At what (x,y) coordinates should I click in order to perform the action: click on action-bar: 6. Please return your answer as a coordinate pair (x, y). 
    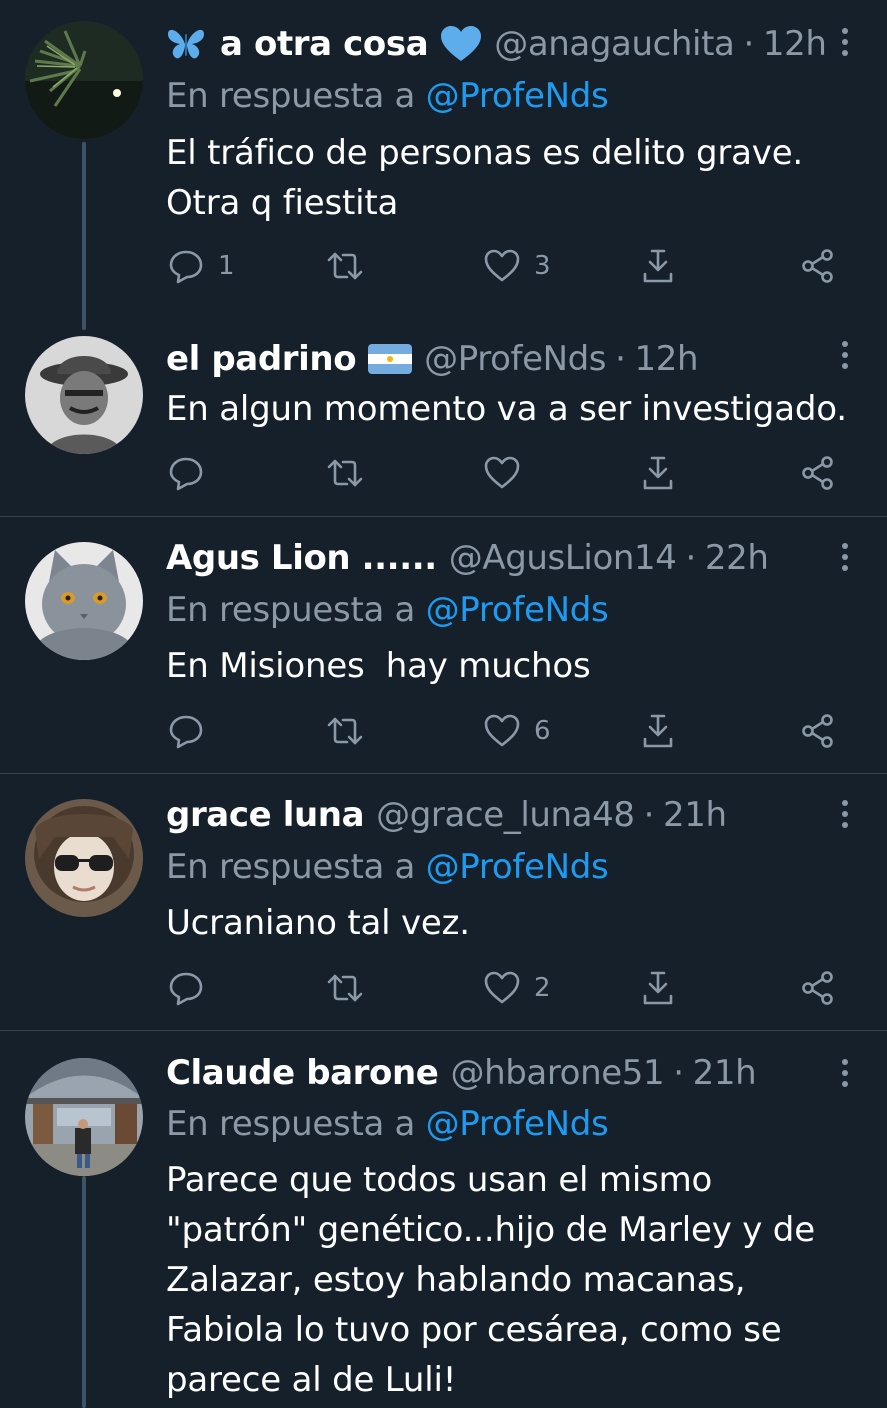
    Looking at the image, I should click on (443, 731).